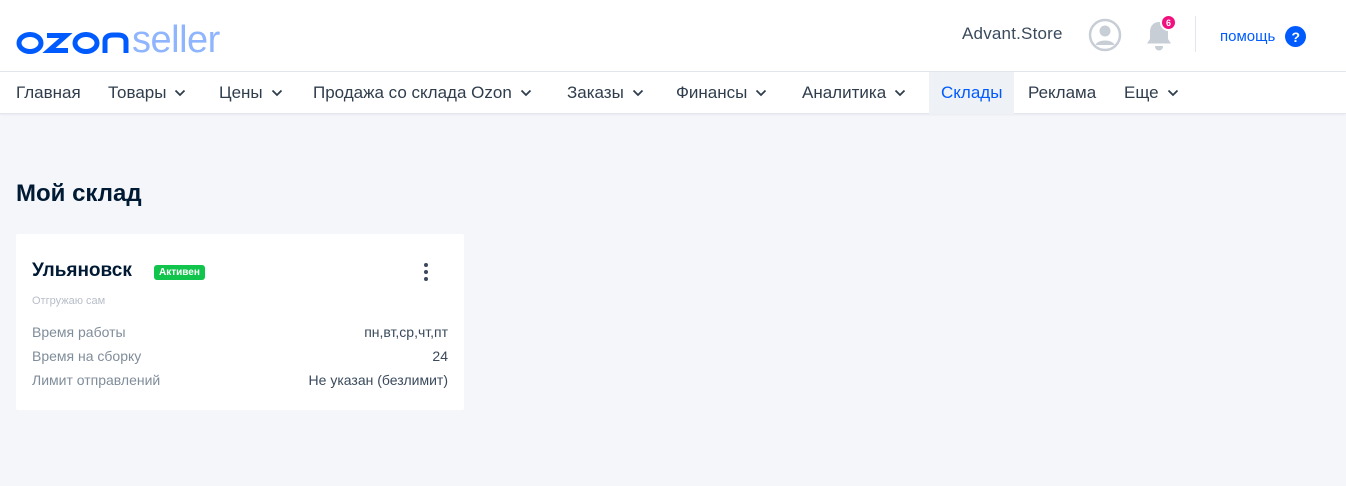 The height and width of the screenshot is (486, 1346). What do you see at coordinates (1105, 35) in the screenshot?
I see `user-avatar-icon` at bounding box center [1105, 35].